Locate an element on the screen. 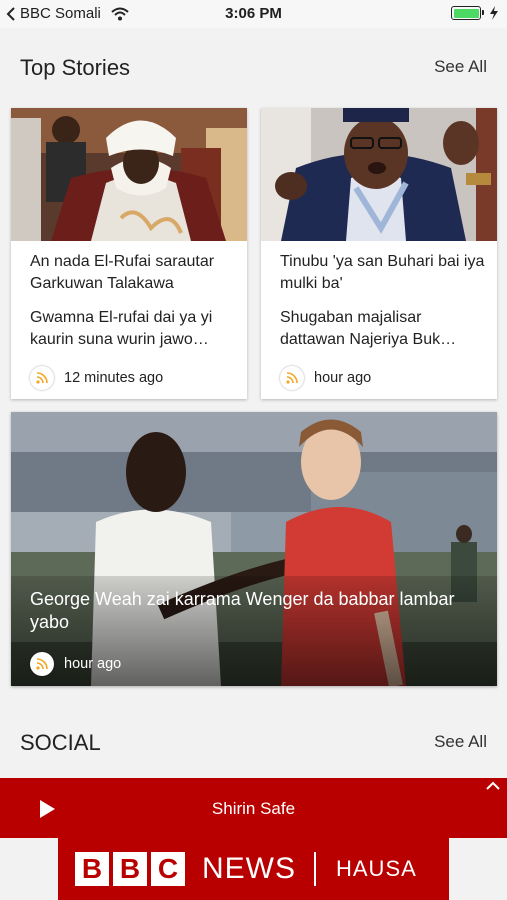 This screenshot has width=507, height=900. status-time: 3:06 PM is located at coordinates (253, 13).